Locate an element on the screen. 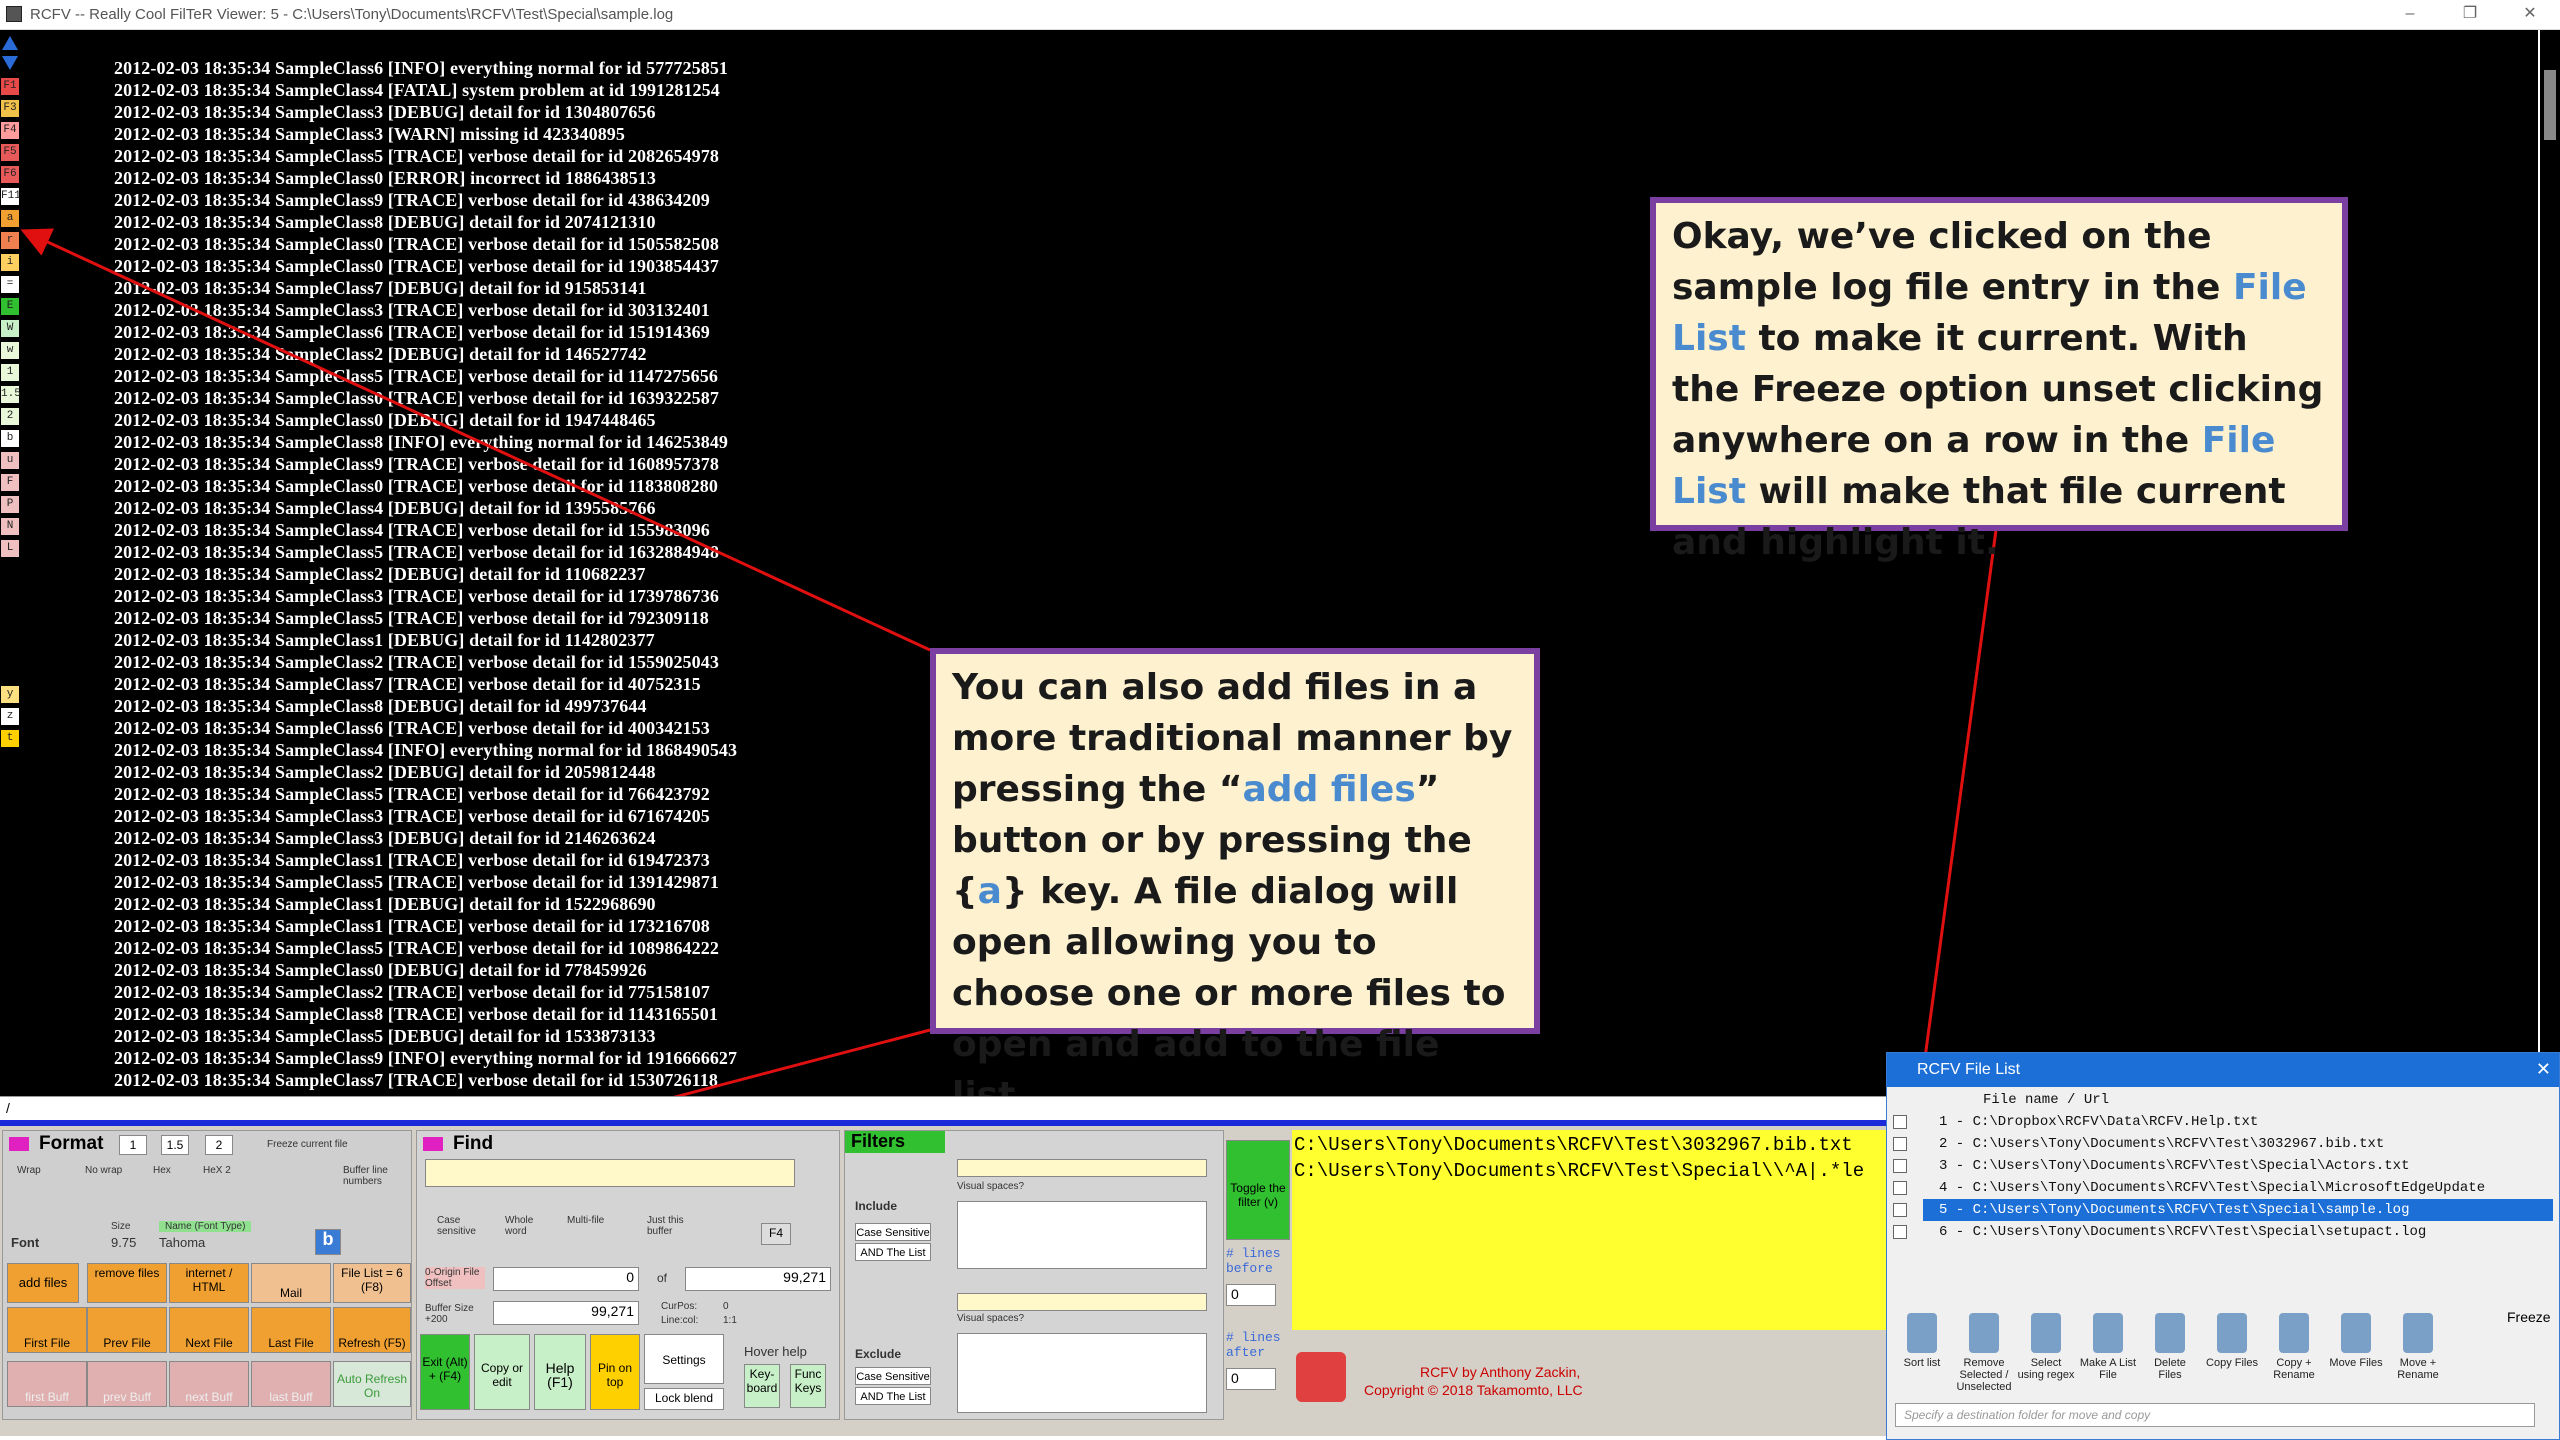 The height and width of the screenshot is (1440, 2560). f4-button: F4 is located at coordinates (776, 1234).